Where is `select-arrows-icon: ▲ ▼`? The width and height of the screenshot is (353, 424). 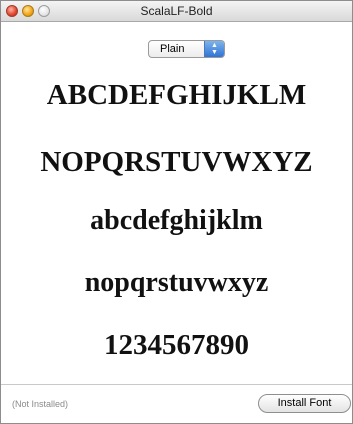 select-arrows-icon: ▲ ▼ is located at coordinates (214, 49).